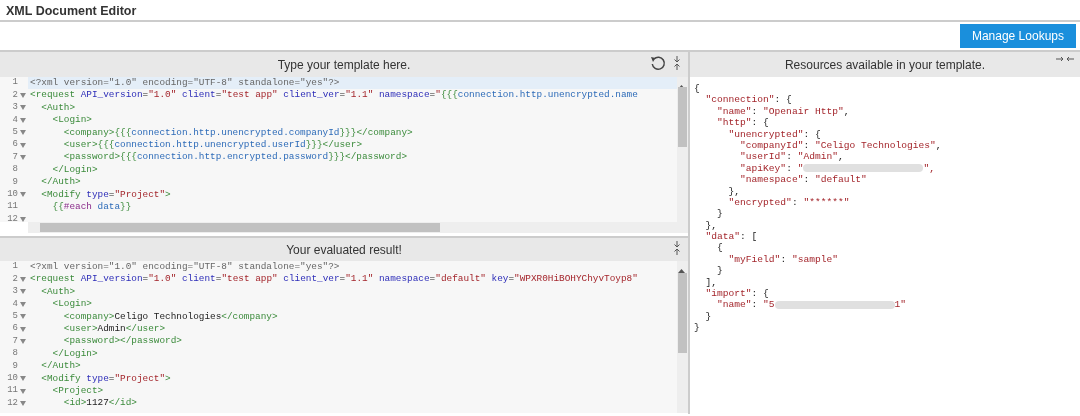 This screenshot has height=416, width=1080. Describe the element at coordinates (185, 267) in the screenshot. I see `code-line: <?xml version="1.0" encoding="UTF-8" standalone="yes"?>` at that location.